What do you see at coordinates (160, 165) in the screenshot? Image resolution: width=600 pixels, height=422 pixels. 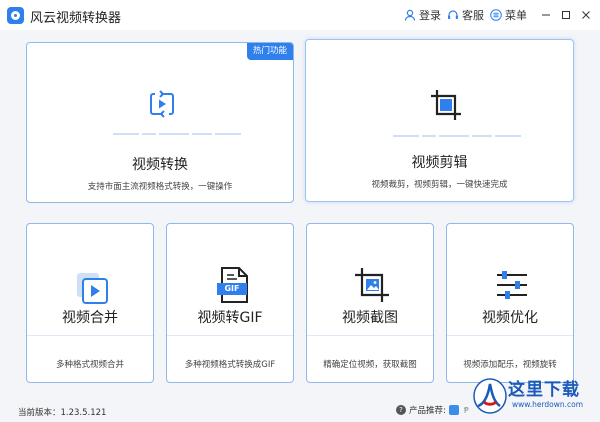 I see `card-title: 视频转换` at bounding box center [160, 165].